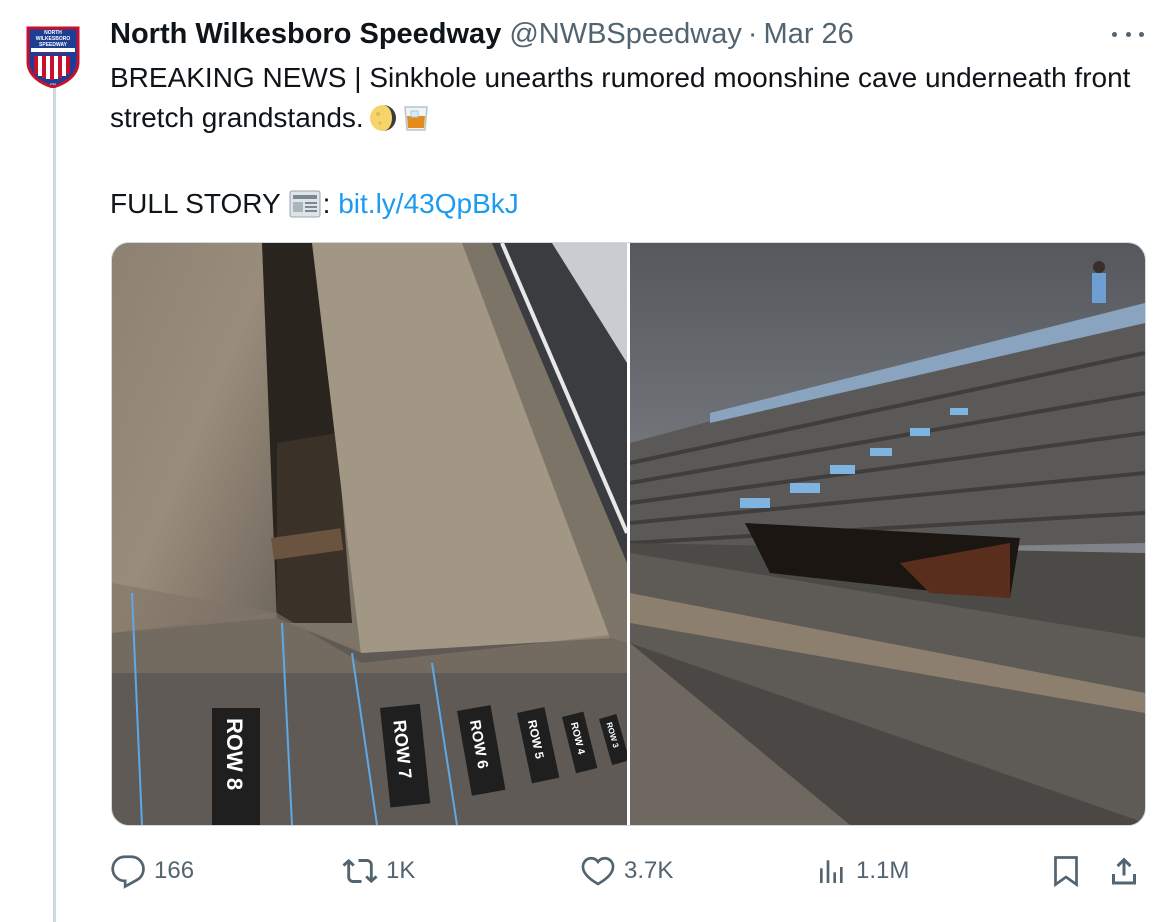 The width and height of the screenshot is (1168, 922). I want to click on like-button: 3.7K, so click(626, 871).